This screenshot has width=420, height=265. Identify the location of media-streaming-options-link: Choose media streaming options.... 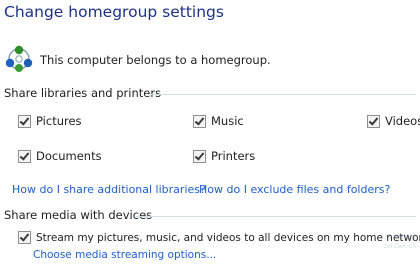
(124, 255).